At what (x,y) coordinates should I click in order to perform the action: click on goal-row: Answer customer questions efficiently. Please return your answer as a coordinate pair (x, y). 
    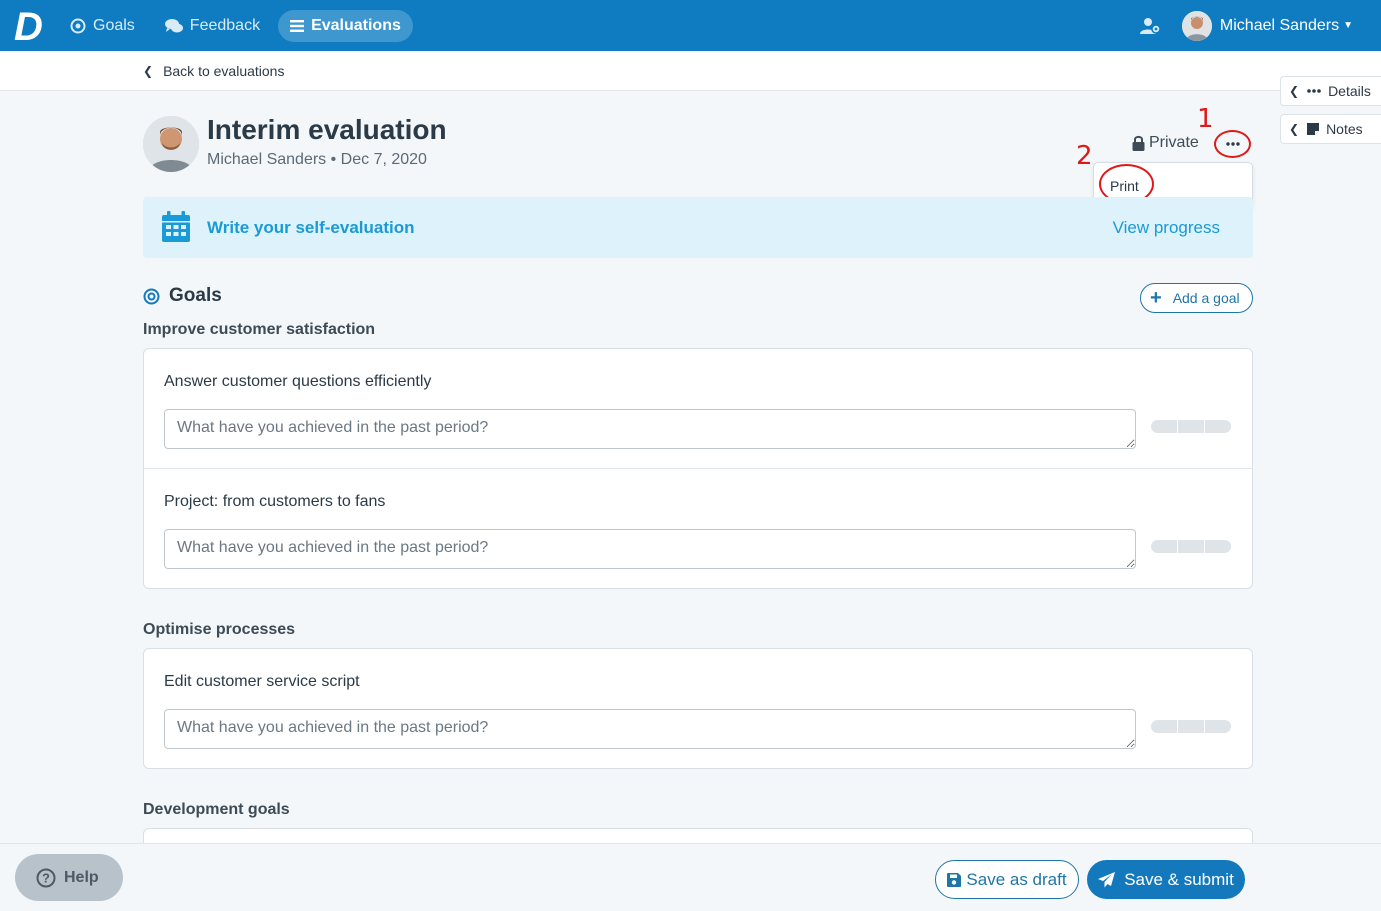
    Looking at the image, I should click on (698, 409).